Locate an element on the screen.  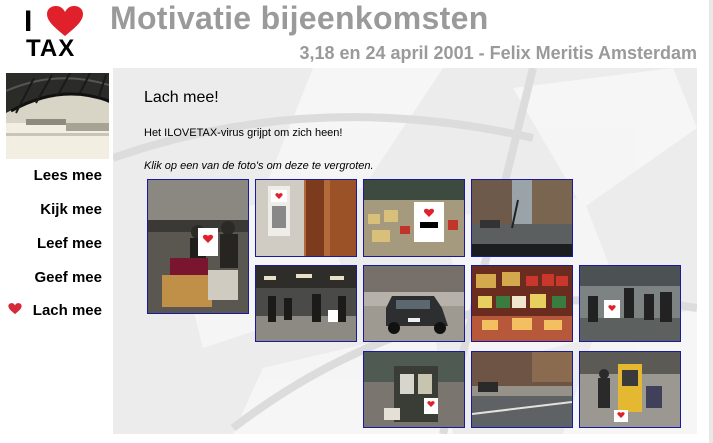
logo-letter: I is located at coordinates (28, 21).